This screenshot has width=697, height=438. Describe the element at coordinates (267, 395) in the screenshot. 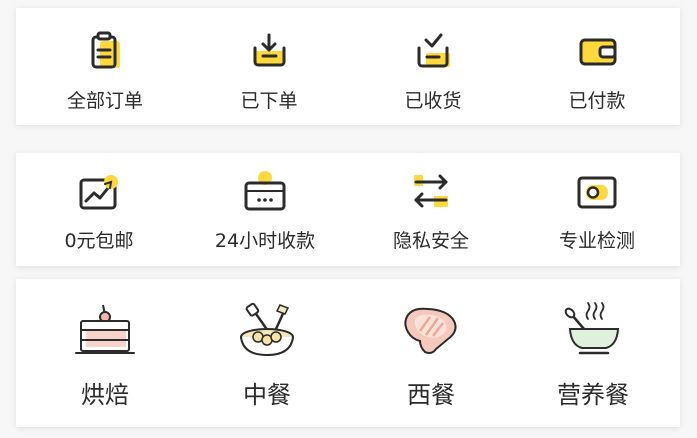

I see `category-chinese-food-label: 中餐` at that location.